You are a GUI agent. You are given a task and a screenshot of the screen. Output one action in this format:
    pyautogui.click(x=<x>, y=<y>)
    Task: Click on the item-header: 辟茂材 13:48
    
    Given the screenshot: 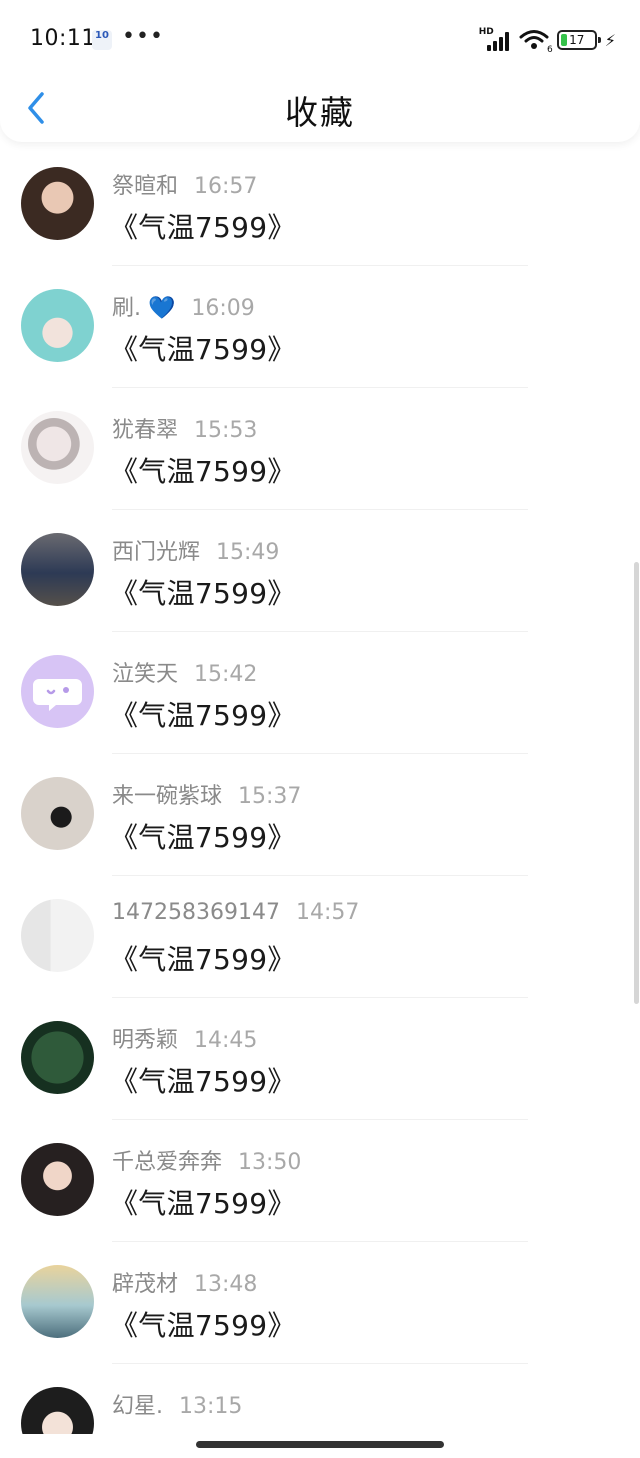 What is the action you would take?
    pyautogui.click(x=184, y=1282)
    